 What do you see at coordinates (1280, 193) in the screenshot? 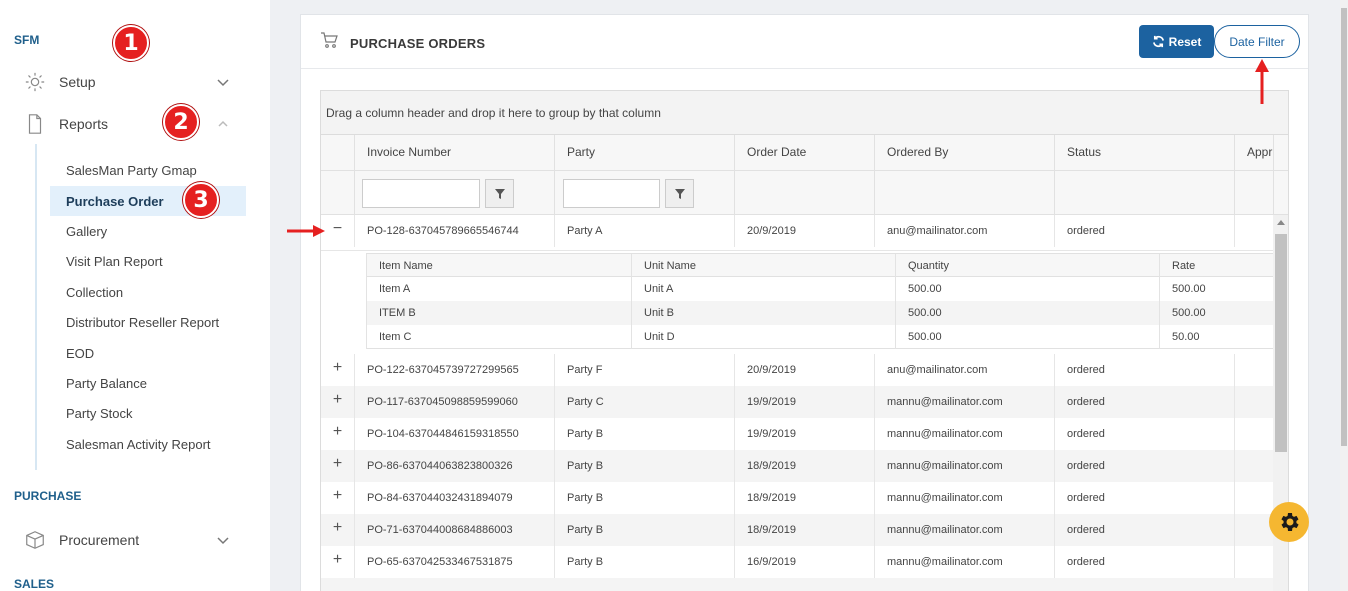
I see `filter-cell-spacer` at bounding box center [1280, 193].